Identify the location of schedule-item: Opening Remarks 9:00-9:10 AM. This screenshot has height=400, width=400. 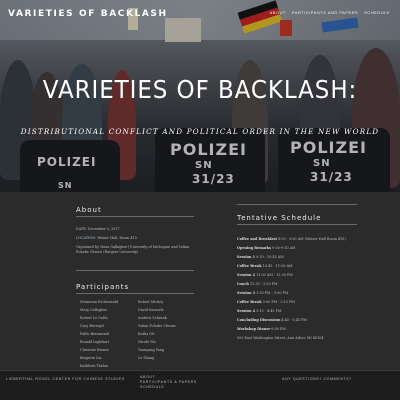
(266, 248).